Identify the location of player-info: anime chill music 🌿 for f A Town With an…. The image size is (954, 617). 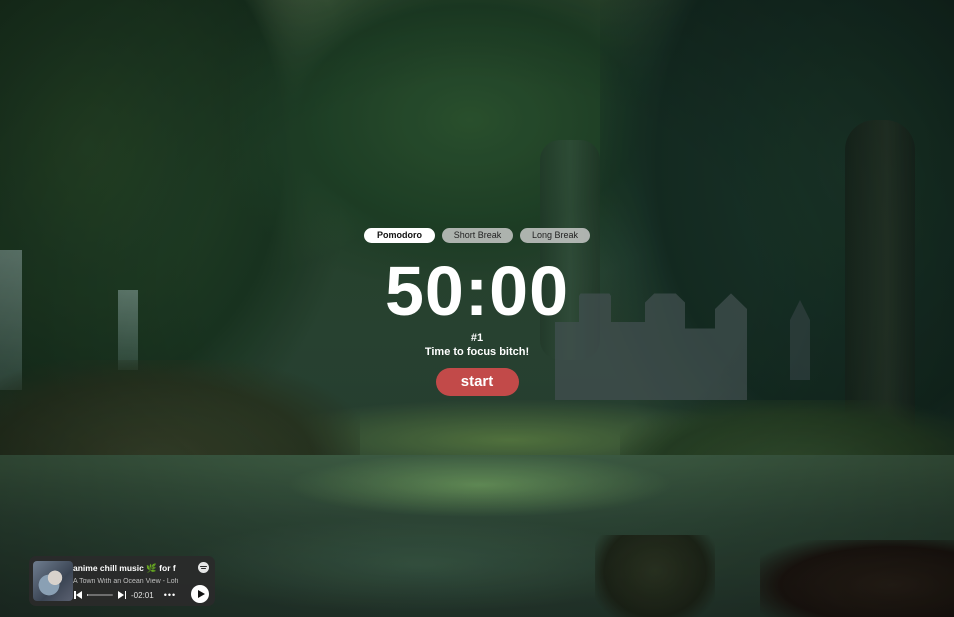
(142, 582).